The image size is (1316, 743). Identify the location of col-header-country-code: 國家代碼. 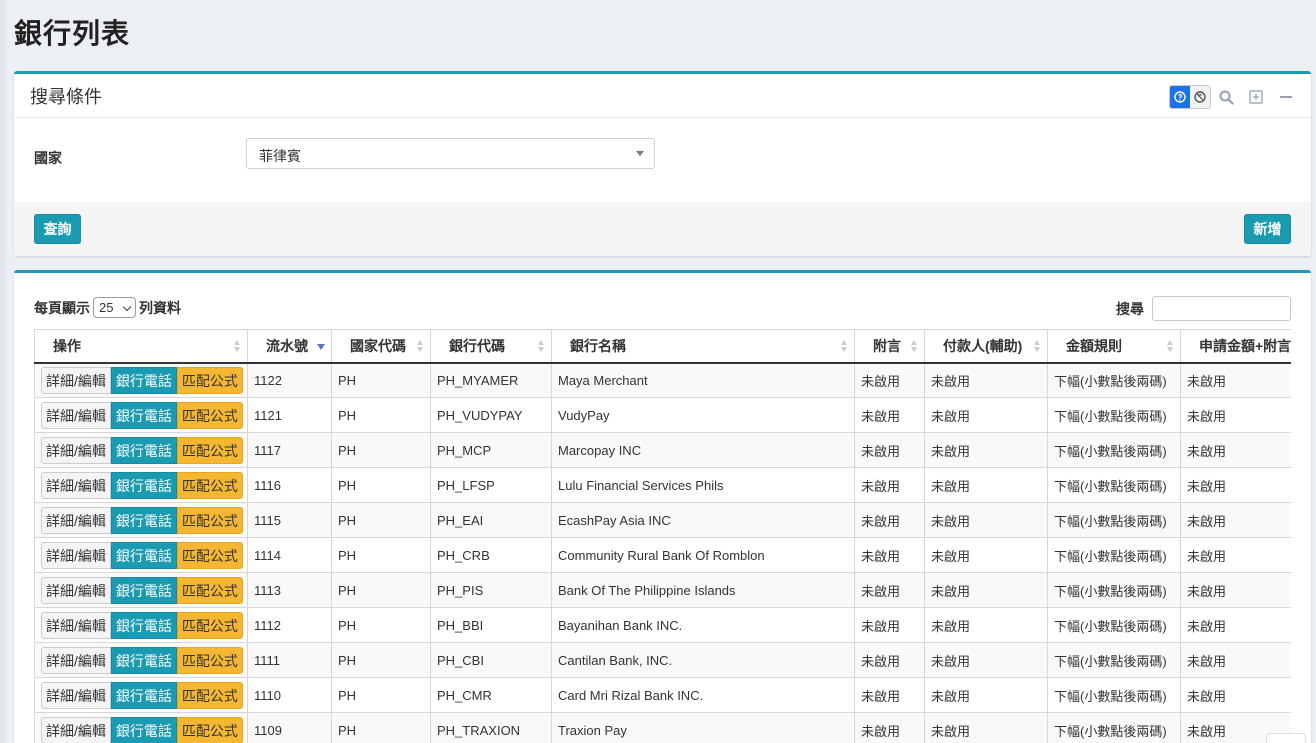
(381, 346).